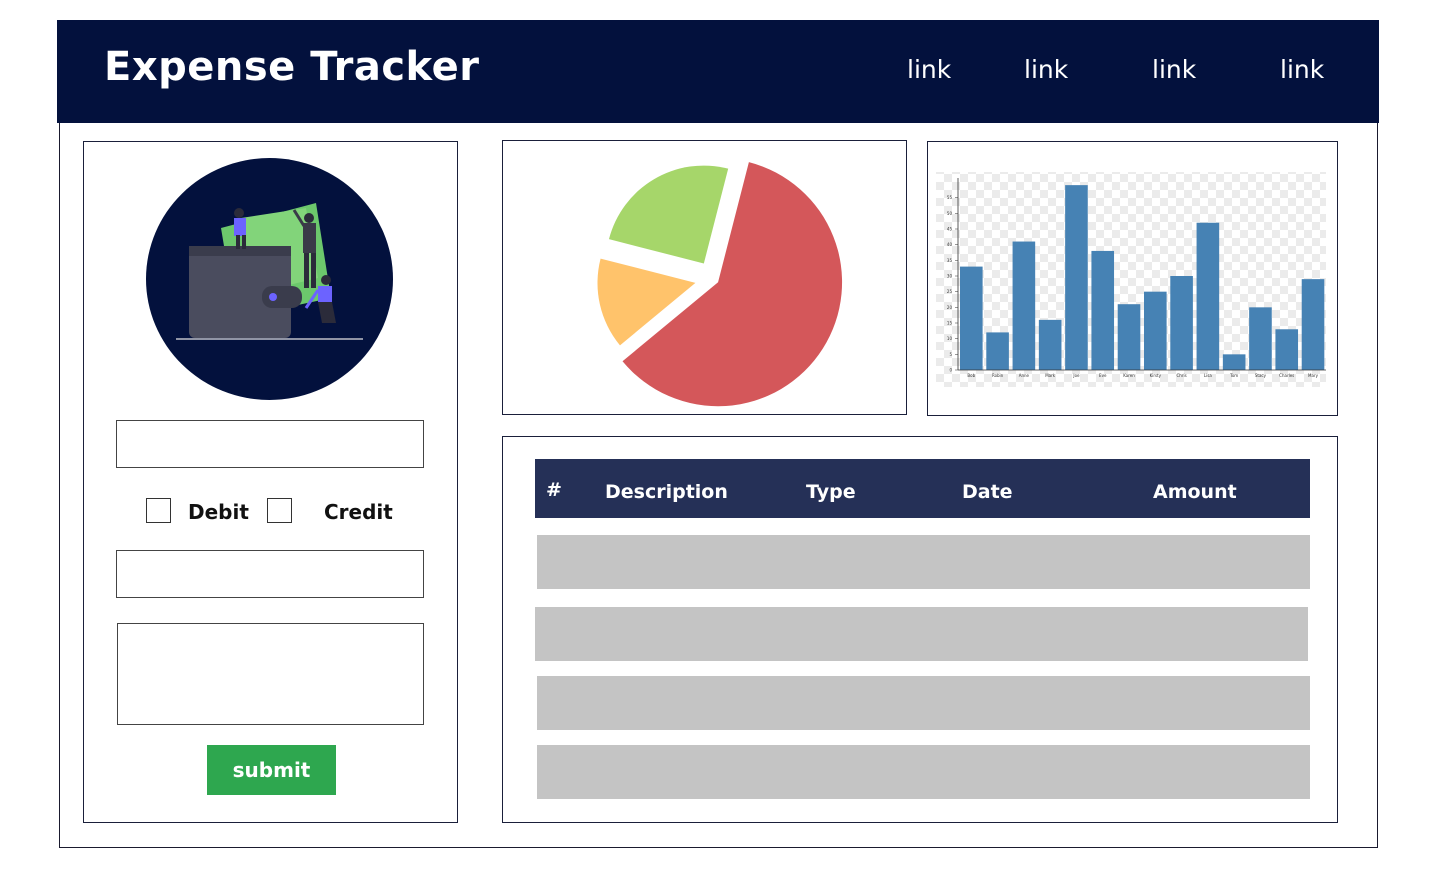 The image size is (1440, 869). Describe the element at coordinates (292, 67) in the screenshot. I see `app-title: Expense Tracker` at that location.